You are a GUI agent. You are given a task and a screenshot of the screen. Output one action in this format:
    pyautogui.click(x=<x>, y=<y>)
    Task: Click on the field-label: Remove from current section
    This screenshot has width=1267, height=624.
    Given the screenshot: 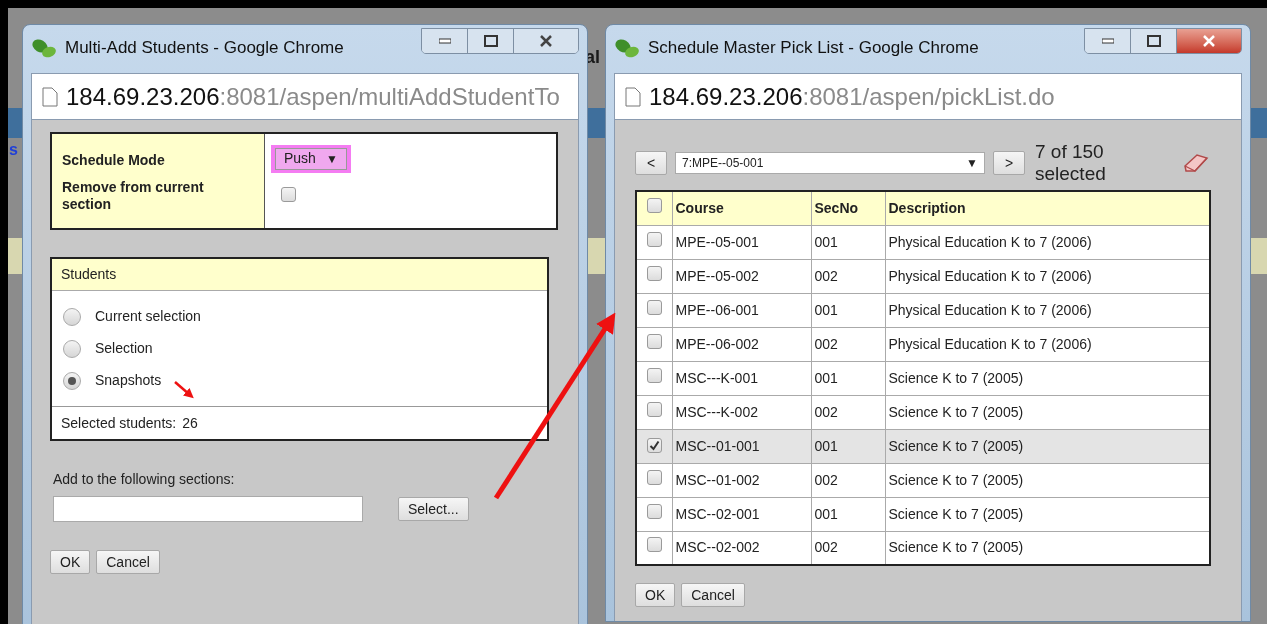 What is the action you would take?
    pyautogui.click(x=133, y=195)
    